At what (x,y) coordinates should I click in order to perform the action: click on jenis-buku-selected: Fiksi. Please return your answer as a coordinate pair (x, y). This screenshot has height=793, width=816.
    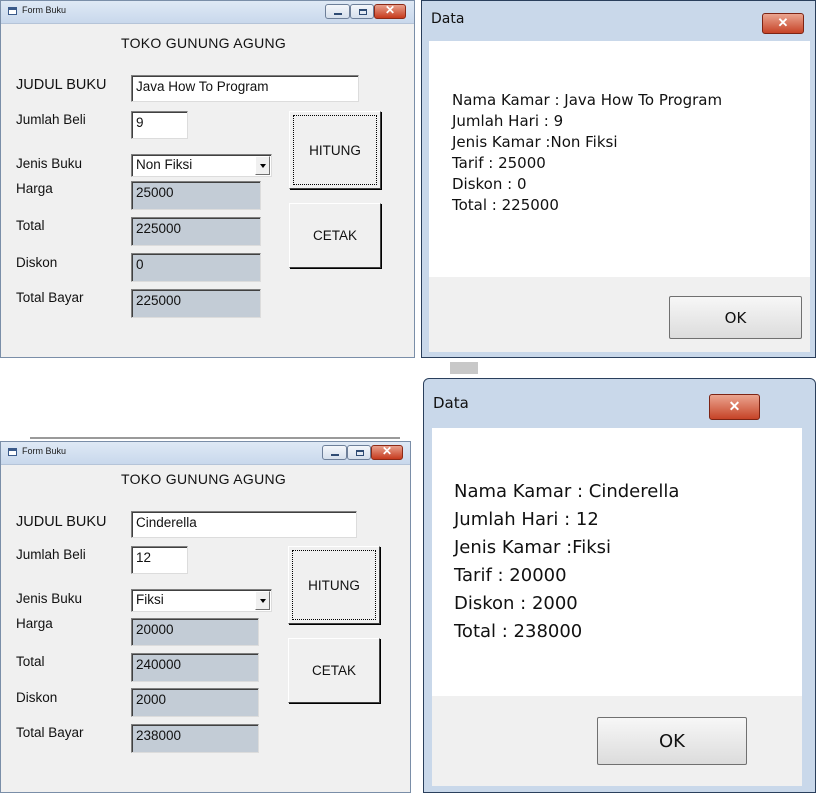
    Looking at the image, I should click on (150, 599).